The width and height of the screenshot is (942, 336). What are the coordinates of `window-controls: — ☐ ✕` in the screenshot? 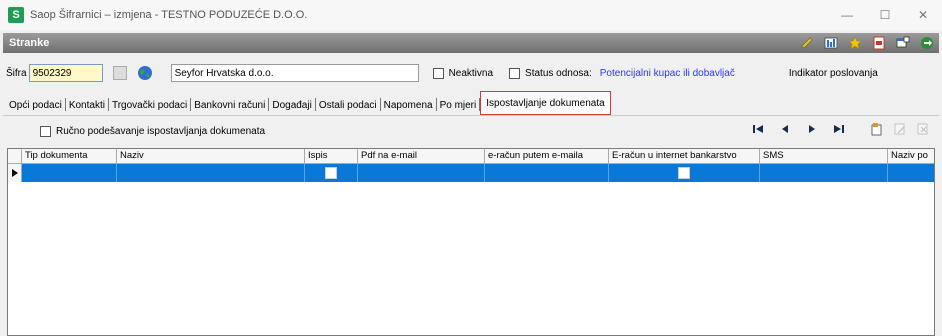 It's located at (885, 15).